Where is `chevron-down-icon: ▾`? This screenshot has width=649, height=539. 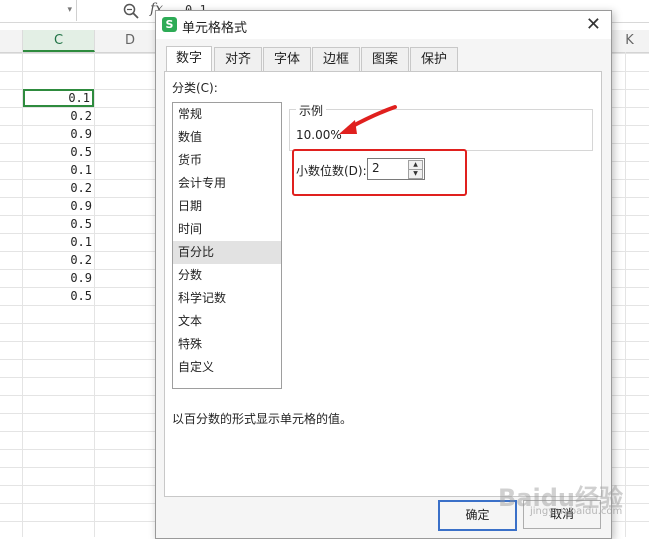 chevron-down-icon: ▾ is located at coordinates (69, 10).